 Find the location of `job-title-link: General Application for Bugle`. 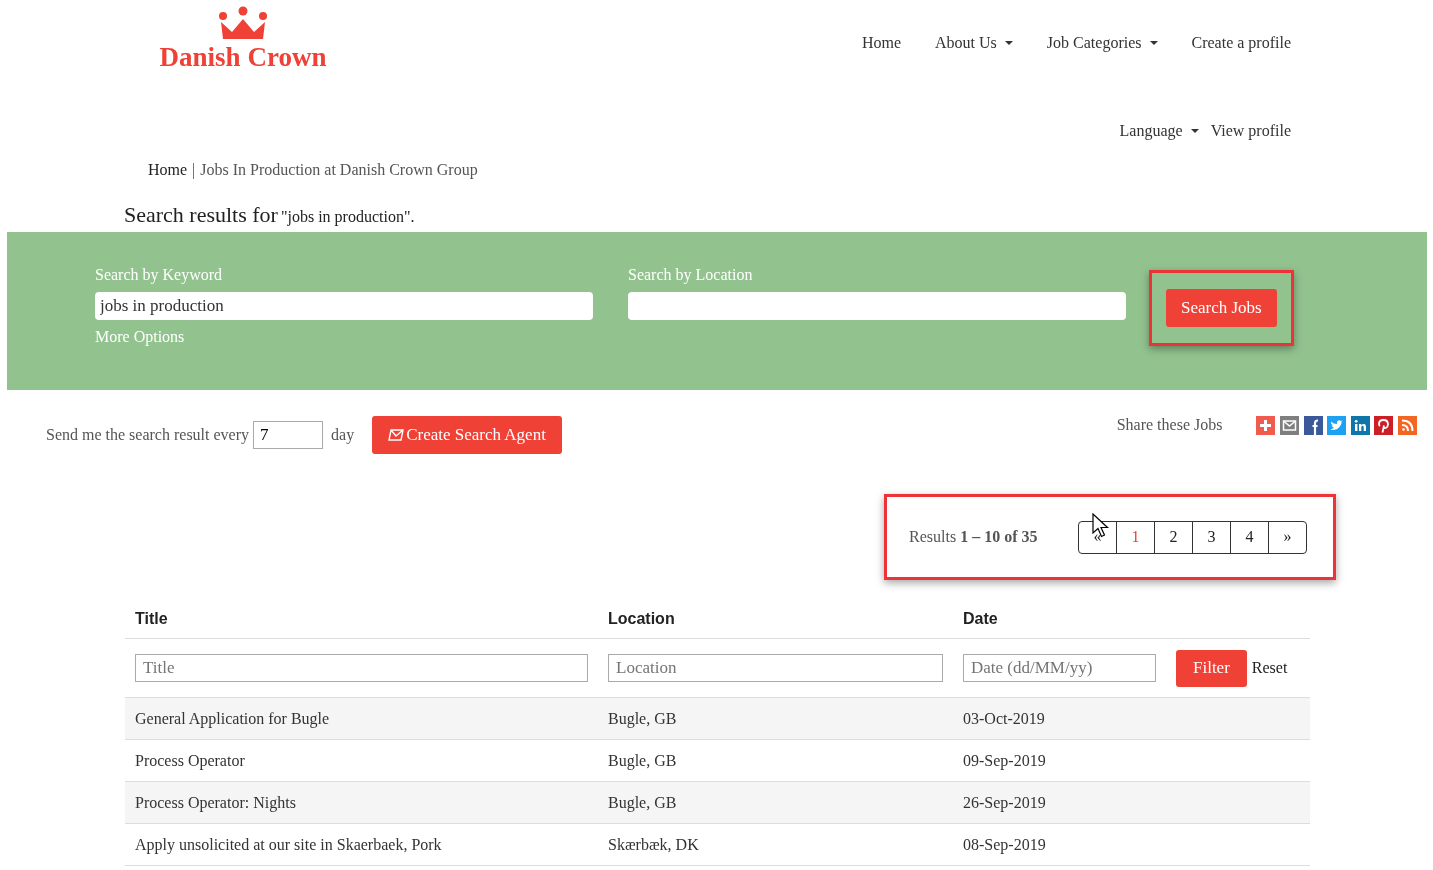

job-title-link: General Application for Bugle is located at coordinates (371, 718).